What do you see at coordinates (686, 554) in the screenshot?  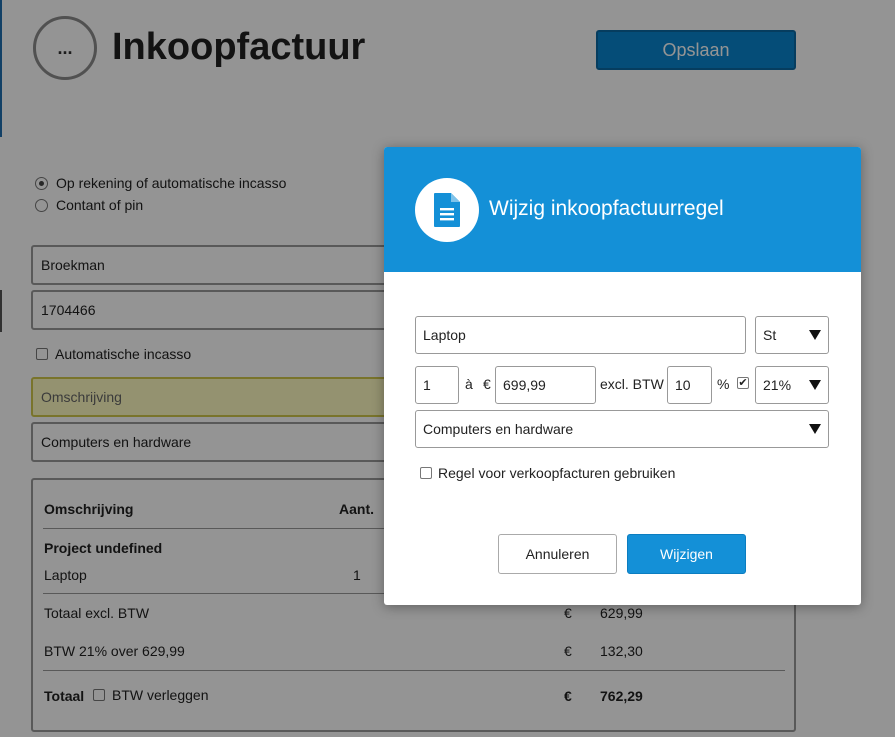 I see `submit-button: Wijzigen` at bounding box center [686, 554].